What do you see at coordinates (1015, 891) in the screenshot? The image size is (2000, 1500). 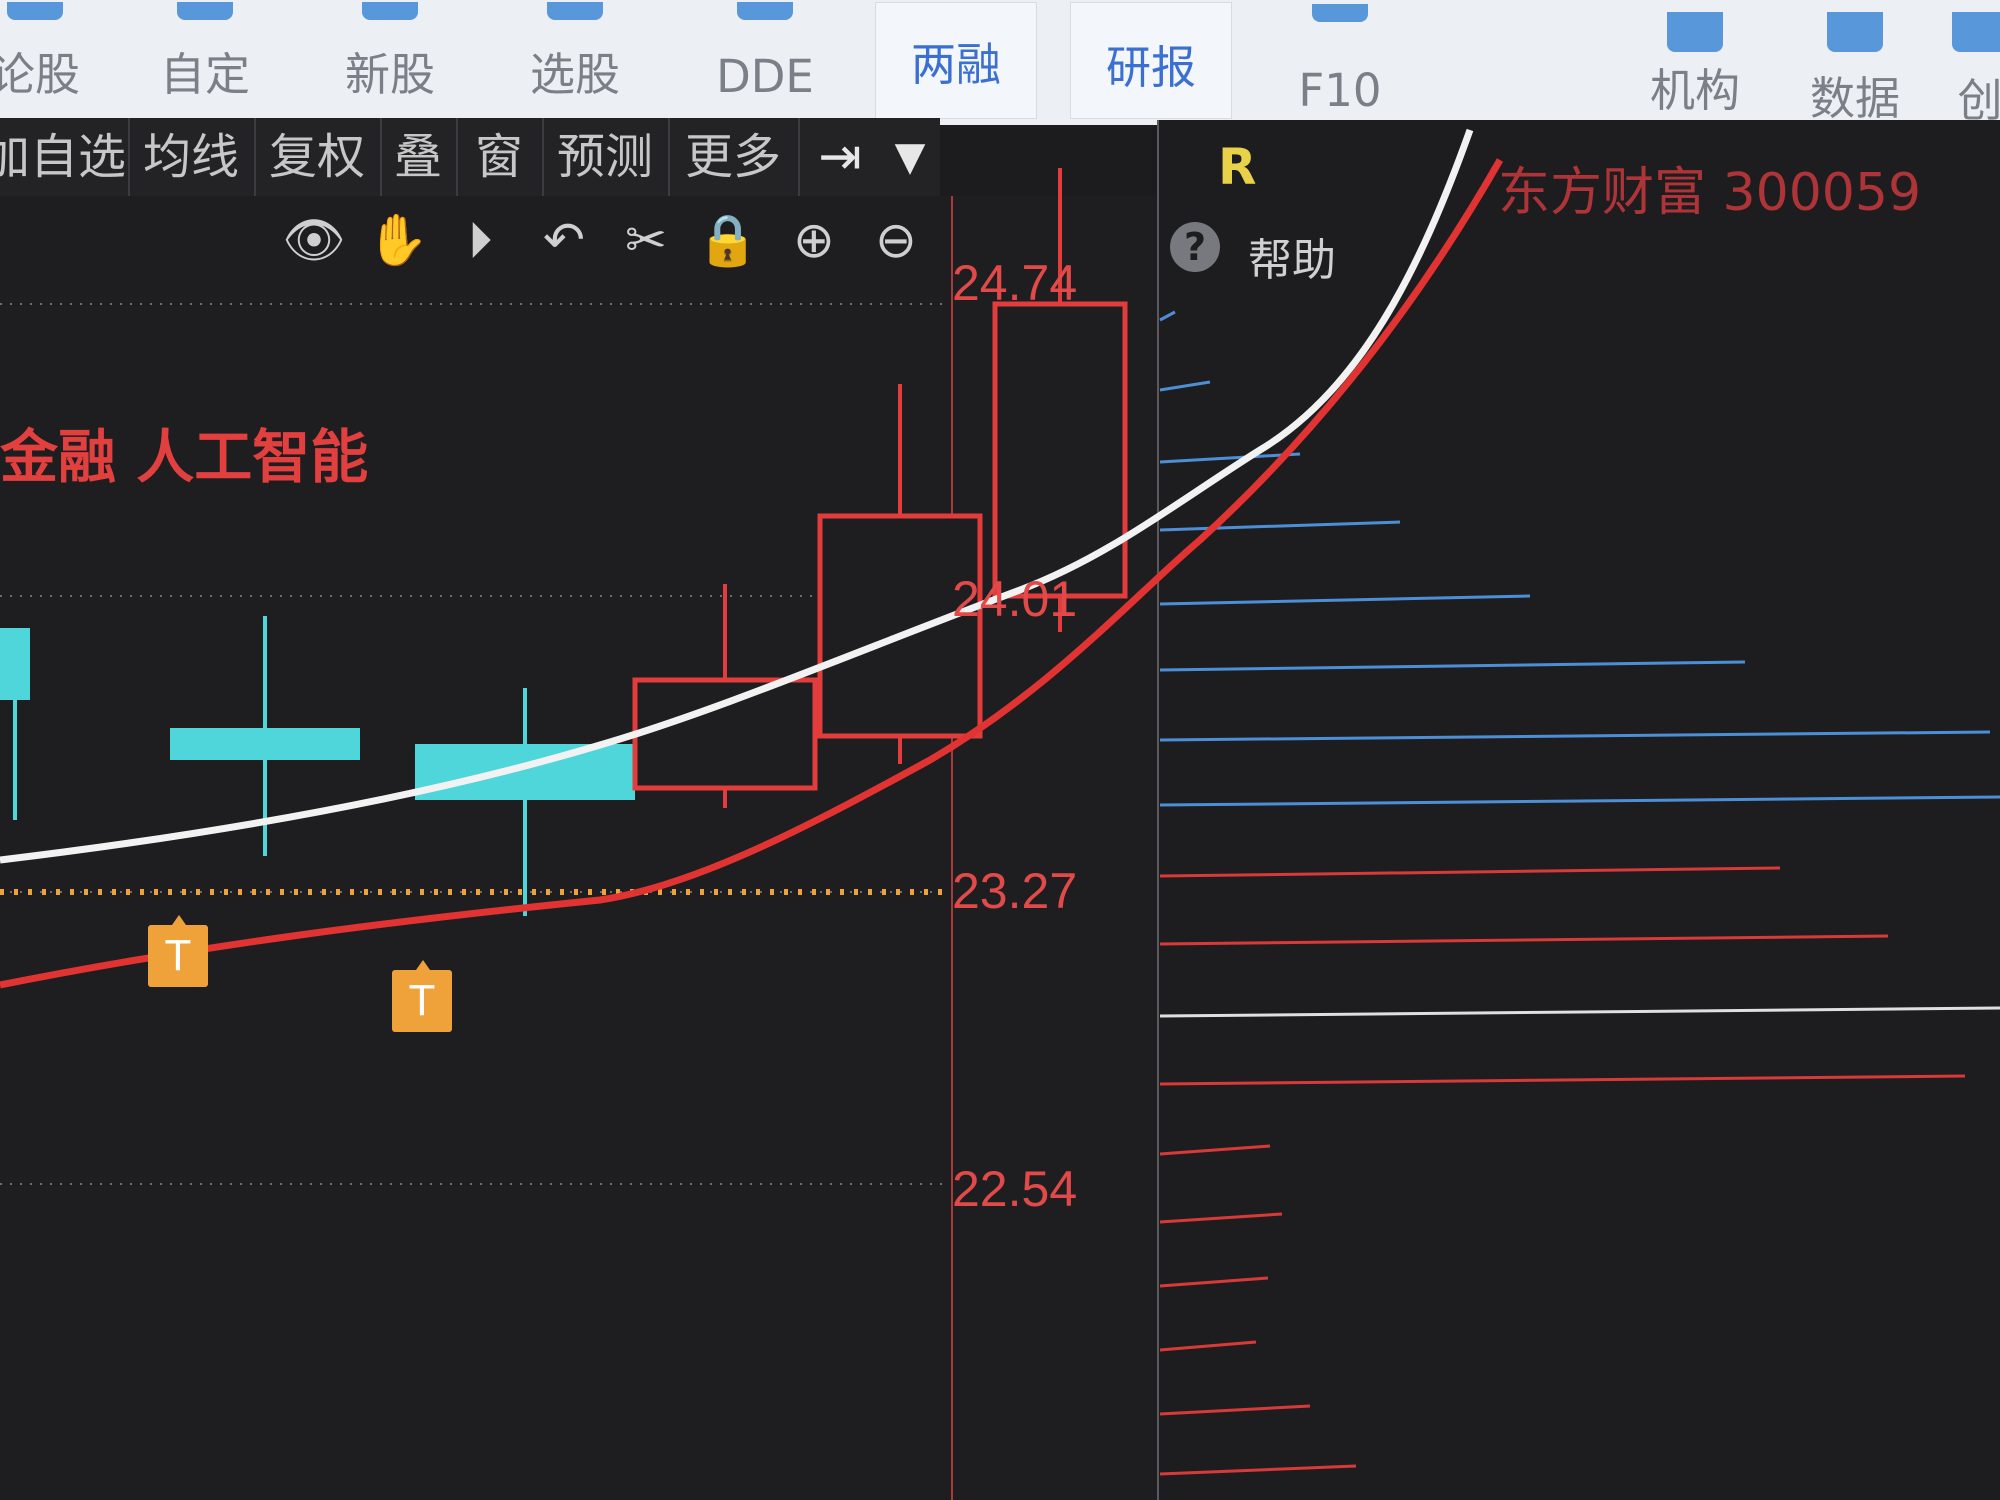 I see `price-label-23-27: 23.27` at bounding box center [1015, 891].